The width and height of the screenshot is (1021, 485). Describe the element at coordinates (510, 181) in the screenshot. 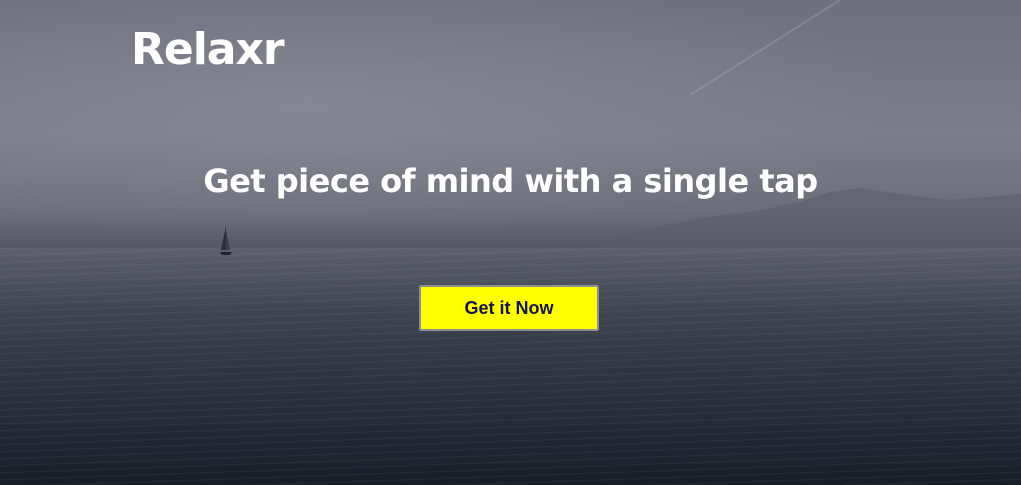

I see `hero-tagline: Get piece of mind with a single tap` at that location.